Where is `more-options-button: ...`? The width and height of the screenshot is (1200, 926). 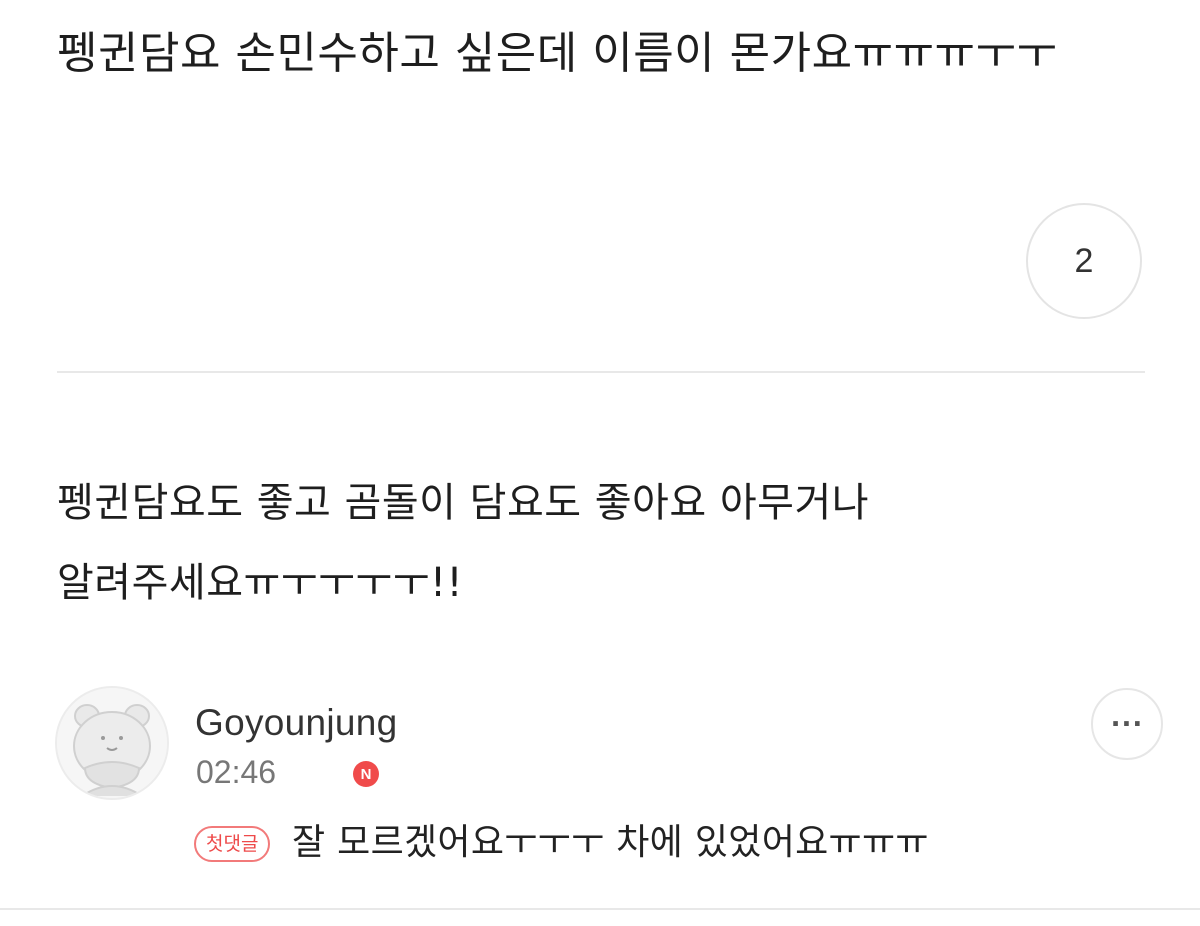 more-options-button: ... is located at coordinates (1127, 724).